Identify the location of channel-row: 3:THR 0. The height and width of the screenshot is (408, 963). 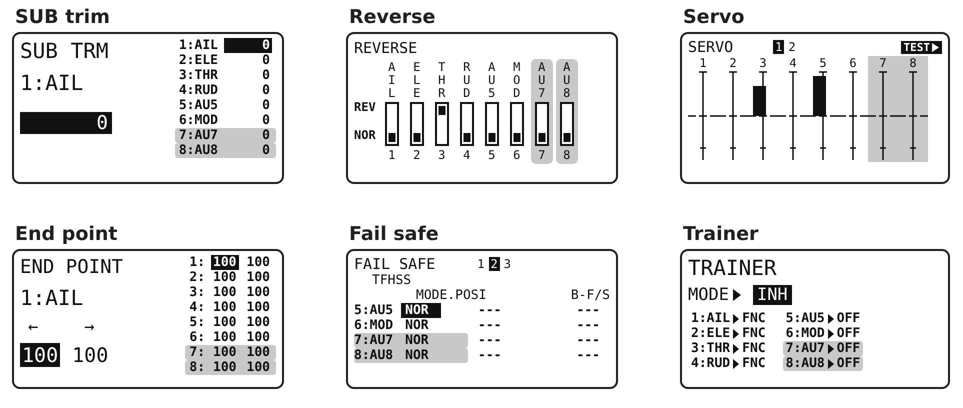
(225, 75).